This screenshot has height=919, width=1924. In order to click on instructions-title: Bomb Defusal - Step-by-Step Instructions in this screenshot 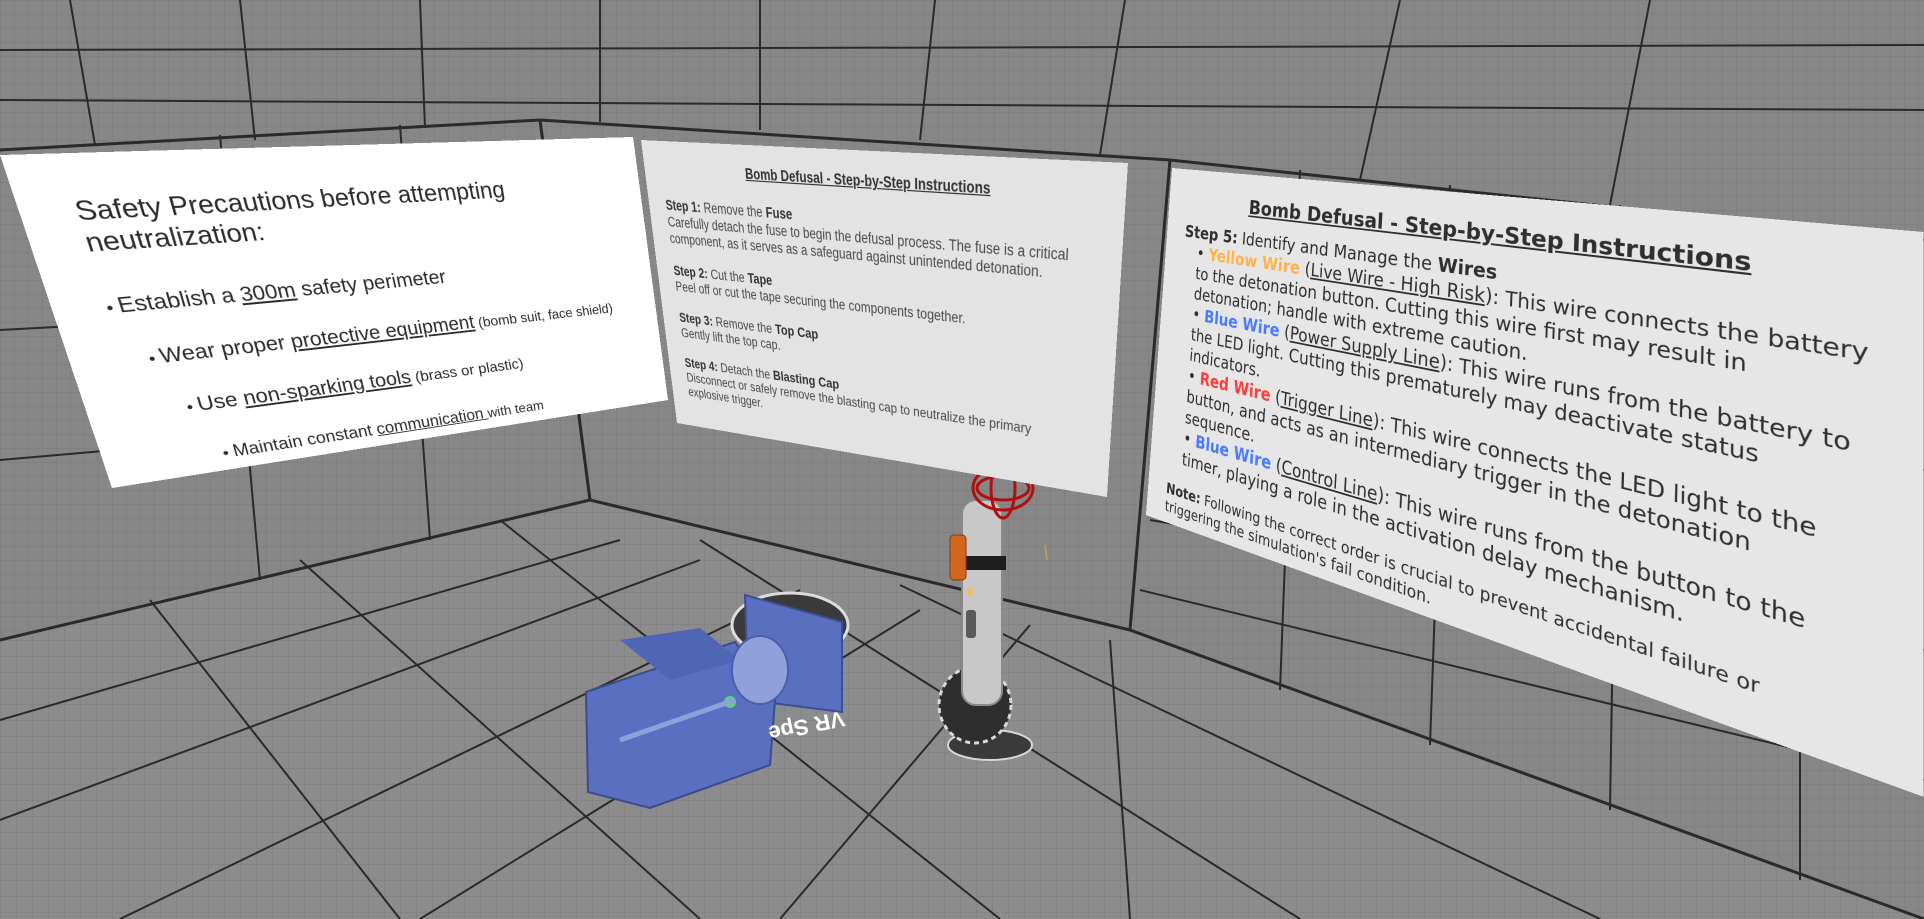, I will do `click(867, 181)`.